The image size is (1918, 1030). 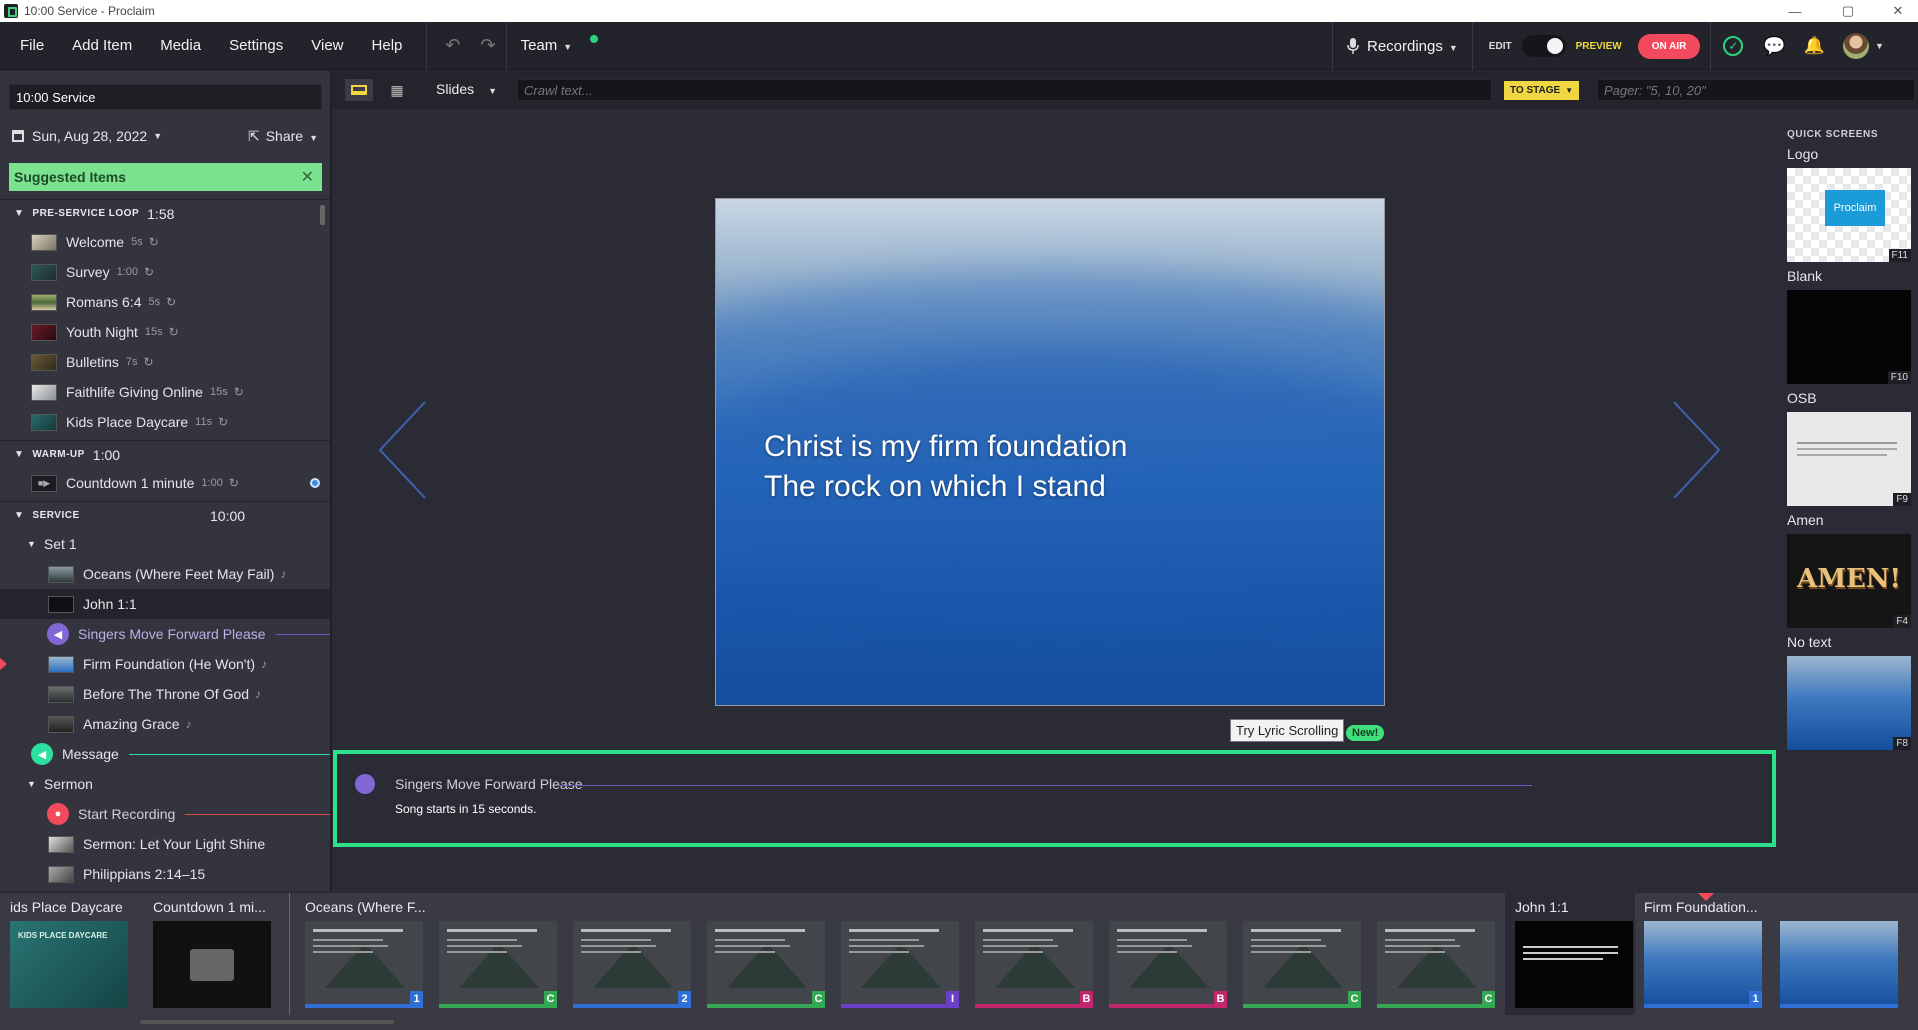 I want to click on list-item: ◀ Singers Move Forward Please, so click(x=165, y=634).